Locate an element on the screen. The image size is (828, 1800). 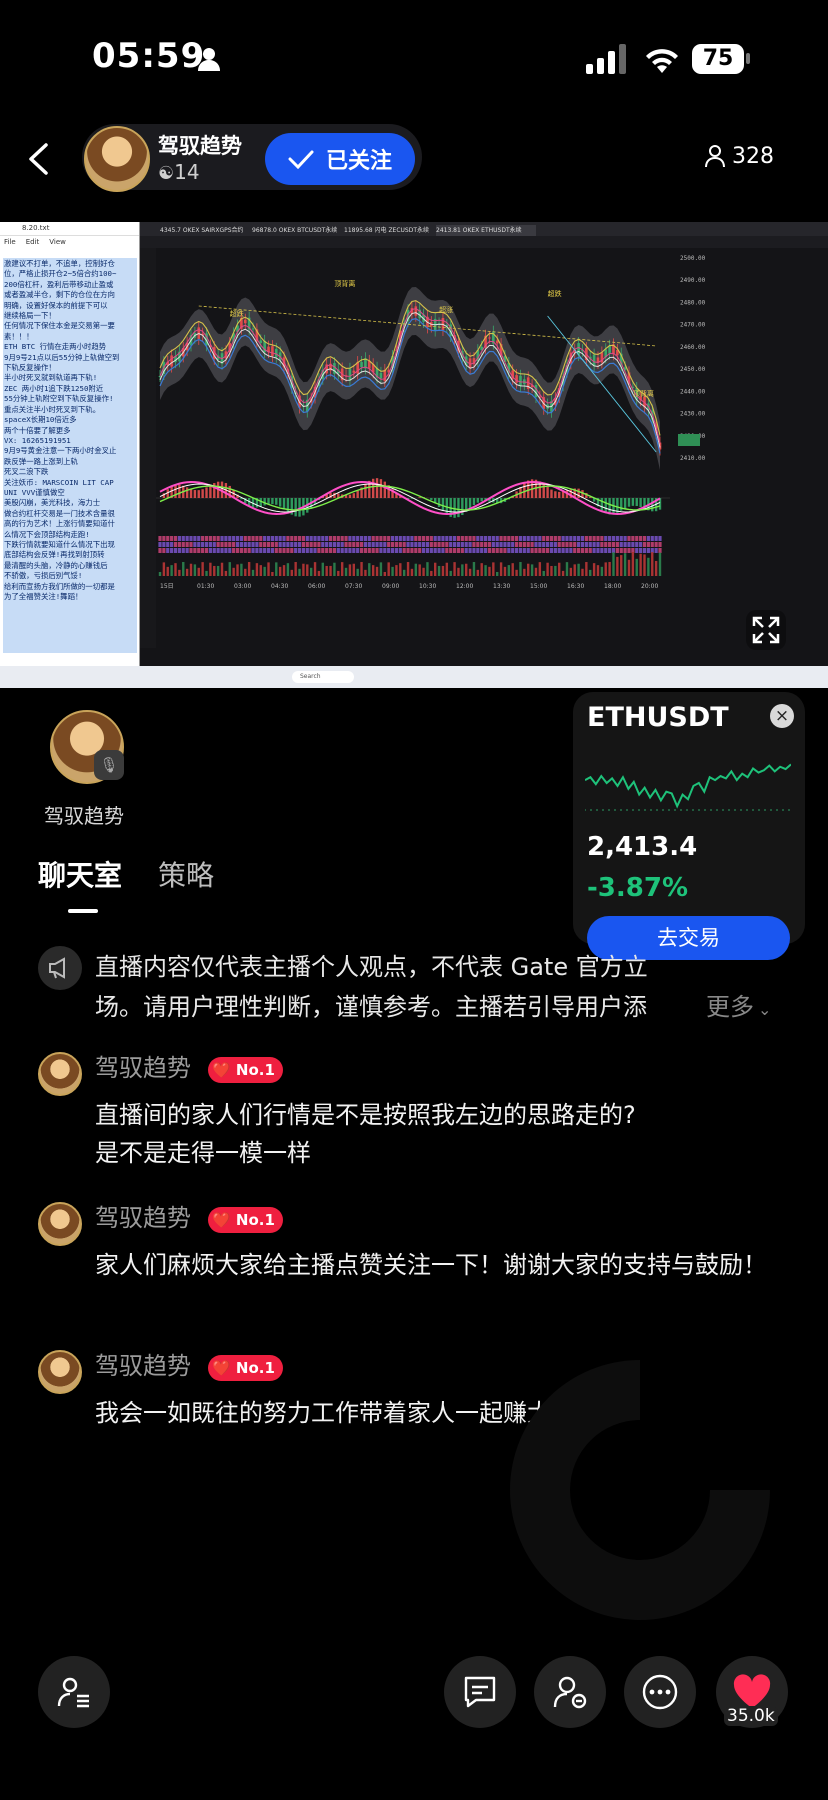
time-axis-label: 15日 is located at coordinates (167, 586).